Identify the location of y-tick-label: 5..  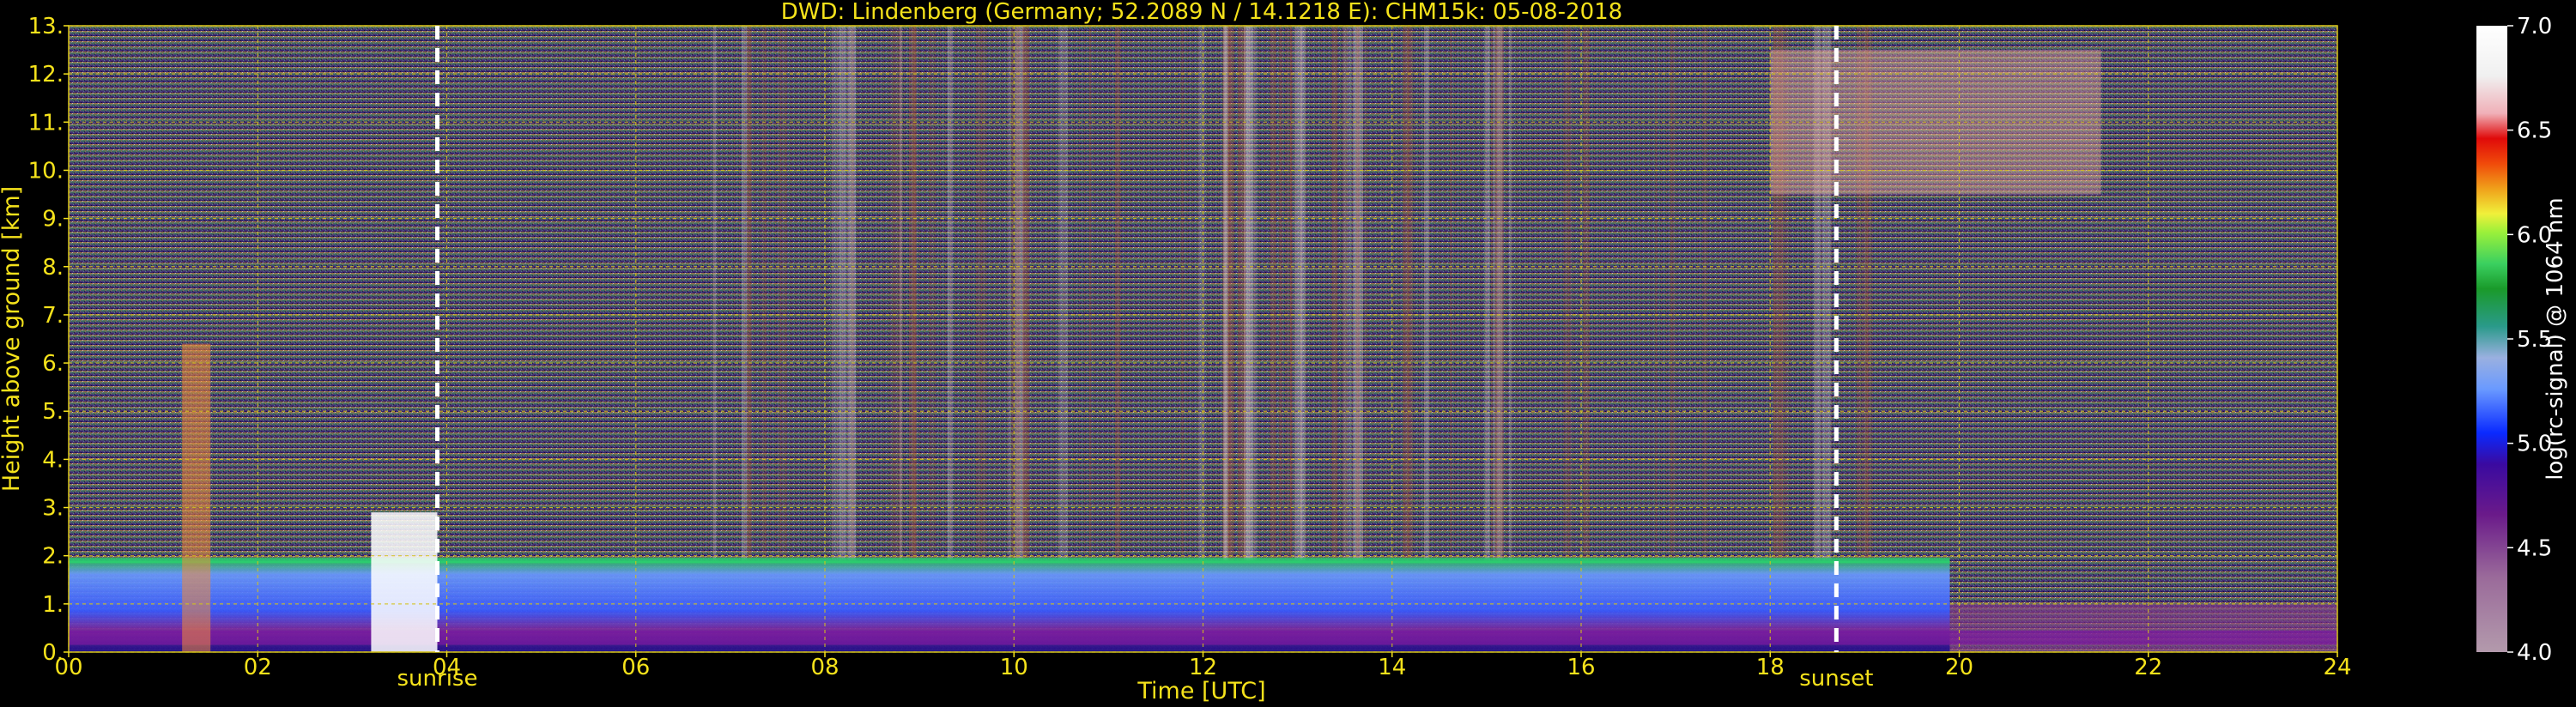
(53, 412).